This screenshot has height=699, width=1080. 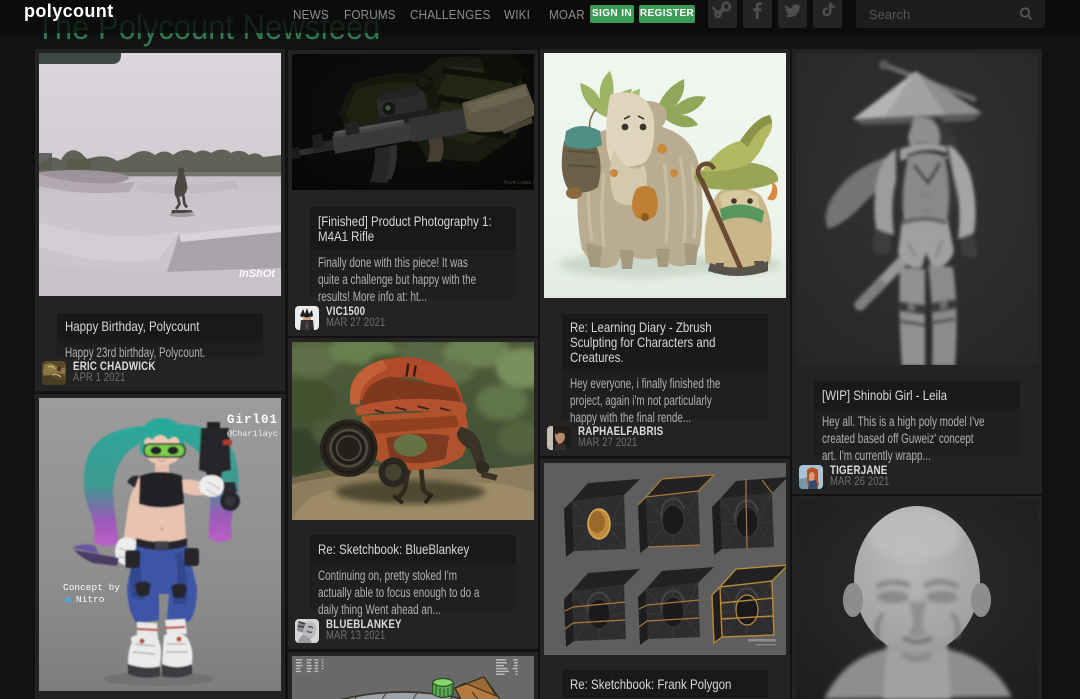 I want to click on svg-text: Concept by, so click(x=91, y=587).